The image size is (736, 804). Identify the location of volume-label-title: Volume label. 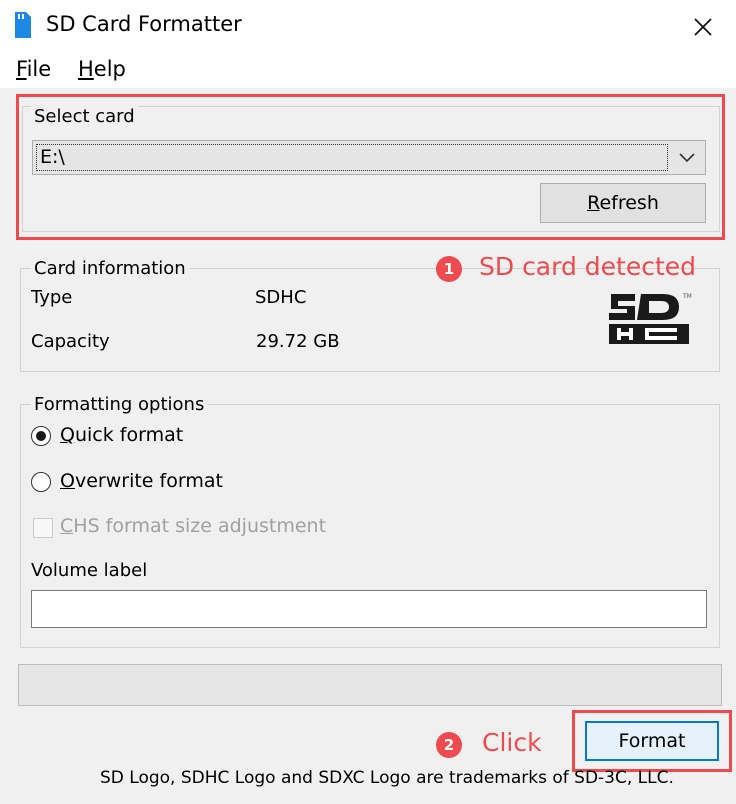
(89, 570).